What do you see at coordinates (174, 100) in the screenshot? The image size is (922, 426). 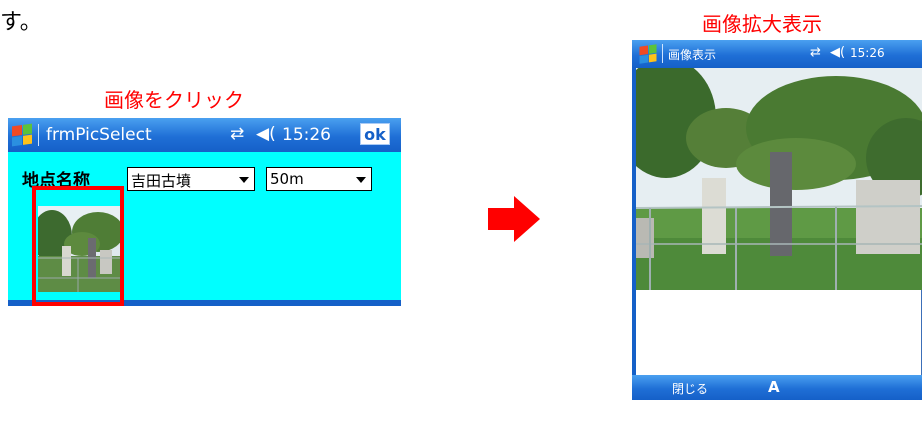 I see `caption-click-image: 画像をクリック` at bounding box center [174, 100].